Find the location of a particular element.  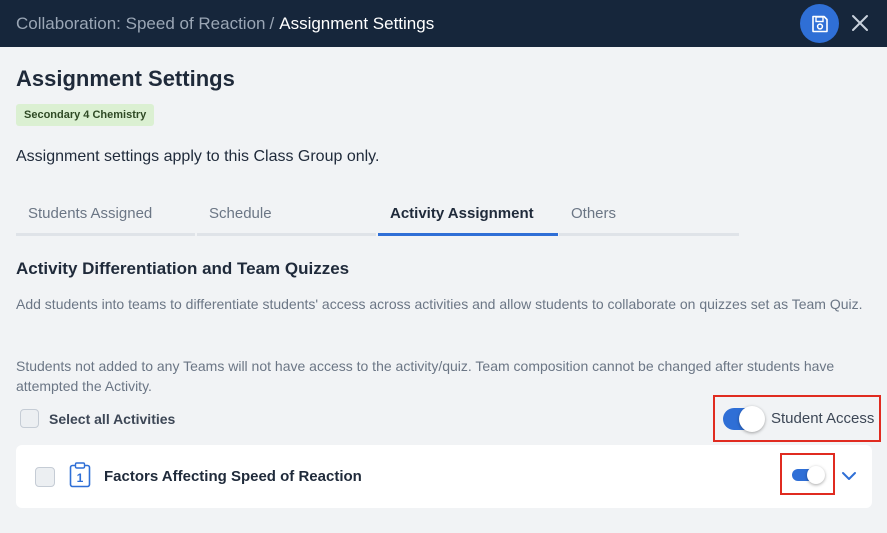

activity-access-control is located at coordinates (807, 474).